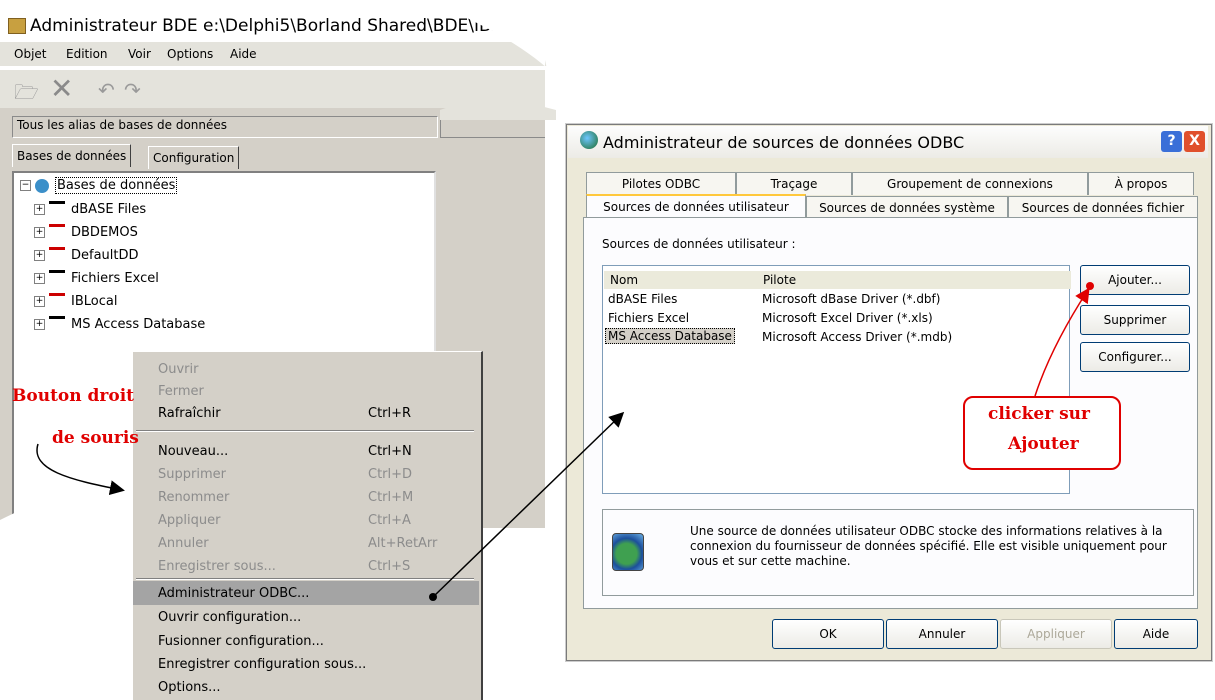  Describe the element at coordinates (851, 299) in the screenshot. I see `row-driver: Microsoft dBase Driver (*.dbf)` at that location.